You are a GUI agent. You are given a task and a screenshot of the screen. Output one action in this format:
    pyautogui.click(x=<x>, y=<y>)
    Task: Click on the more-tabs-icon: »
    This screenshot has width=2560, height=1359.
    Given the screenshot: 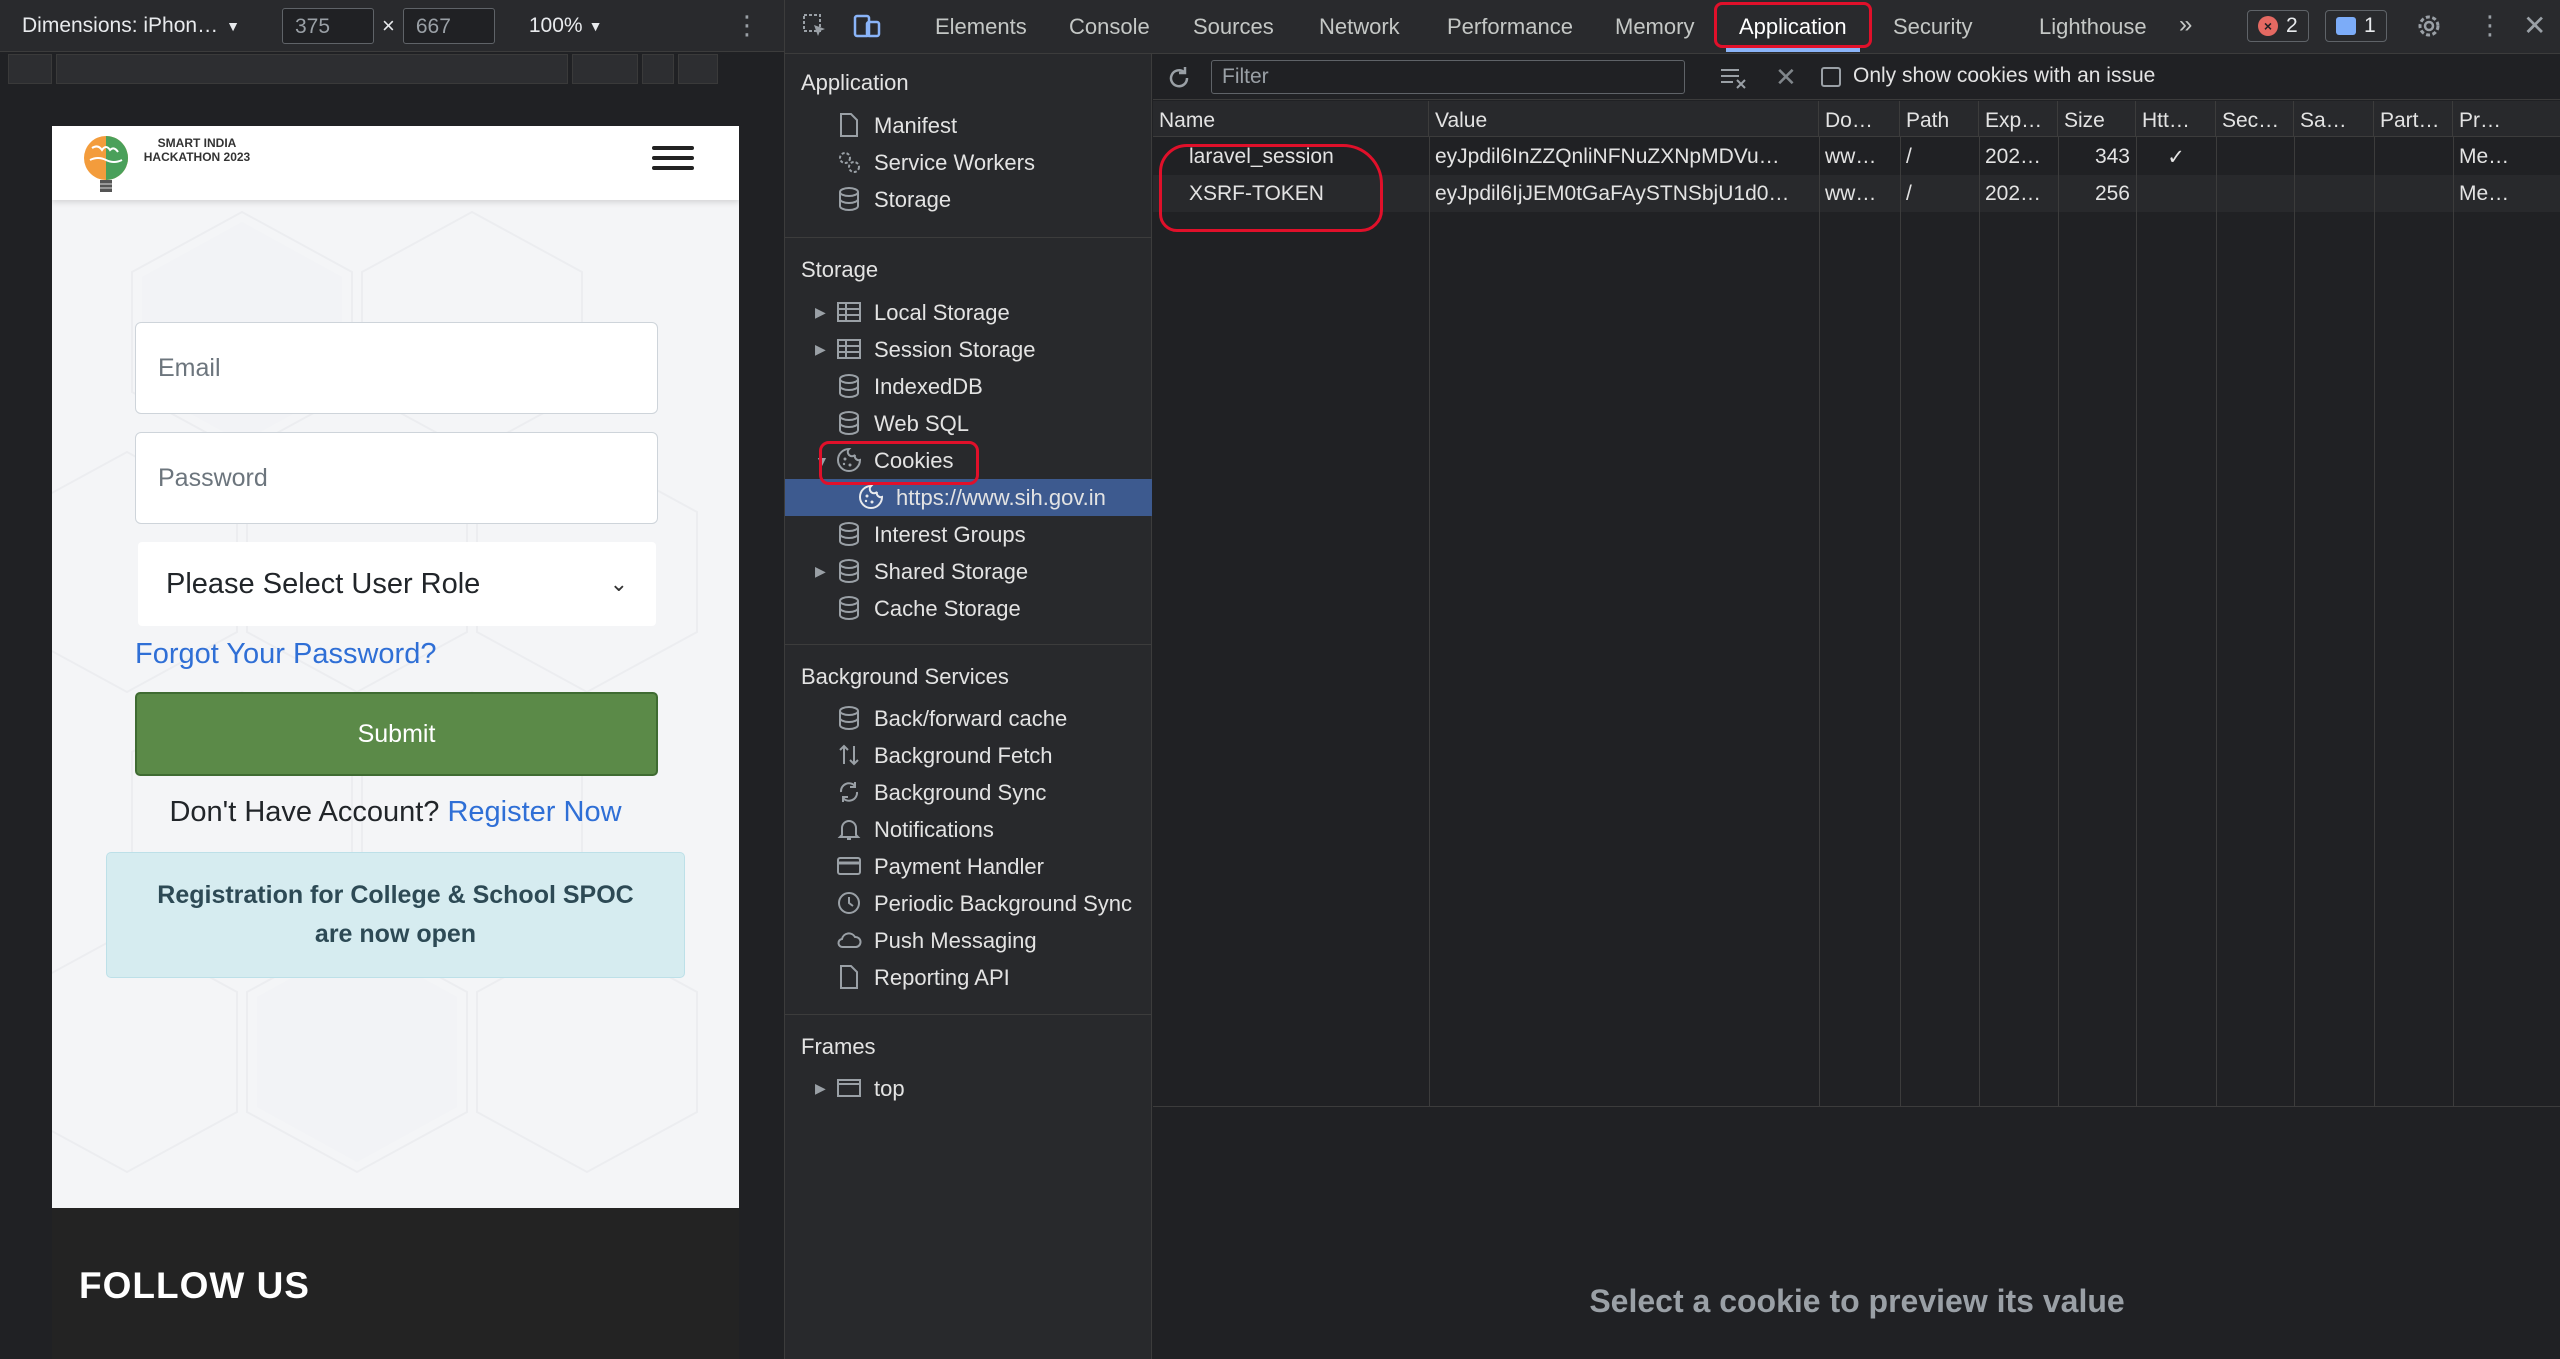 What is the action you would take?
    pyautogui.click(x=2185, y=25)
    